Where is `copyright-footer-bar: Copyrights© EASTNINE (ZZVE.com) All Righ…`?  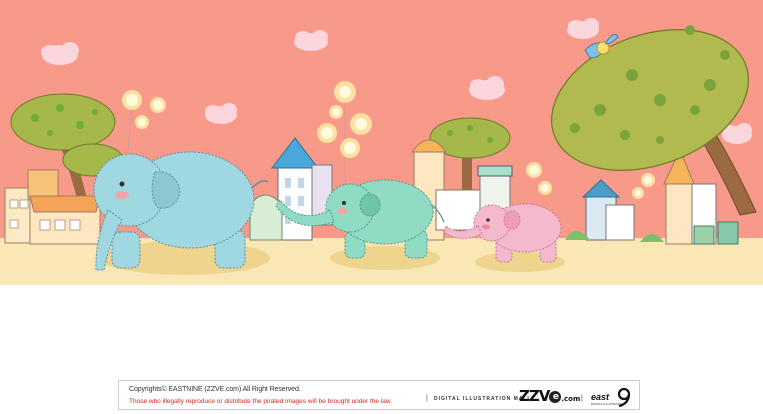
copyright-footer-bar: Copyrights© EASTNINE (ZZVE.com) All Righ… is located at coordinates (379, 395).